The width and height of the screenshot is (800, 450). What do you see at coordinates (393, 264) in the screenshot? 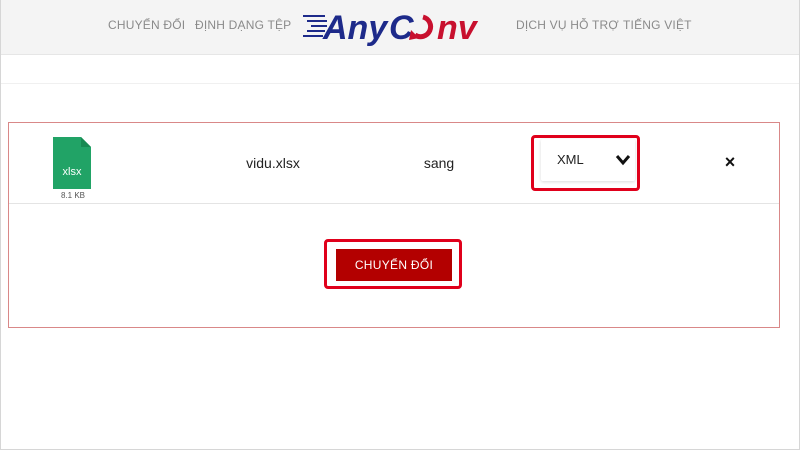
I see `convert-button-highlight` at bounding box center [393, 264].